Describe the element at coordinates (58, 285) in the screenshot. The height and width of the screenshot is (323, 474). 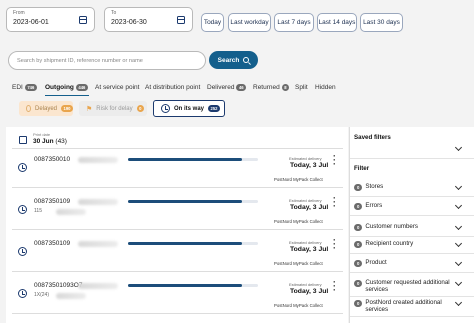
I see `shipment-id: 00873501093O7` at that location.